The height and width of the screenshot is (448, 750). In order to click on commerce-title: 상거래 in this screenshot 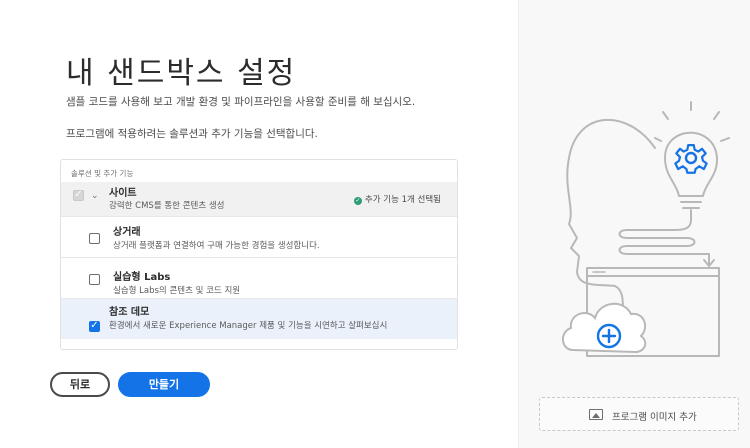, I will do `click(127, 232)`.